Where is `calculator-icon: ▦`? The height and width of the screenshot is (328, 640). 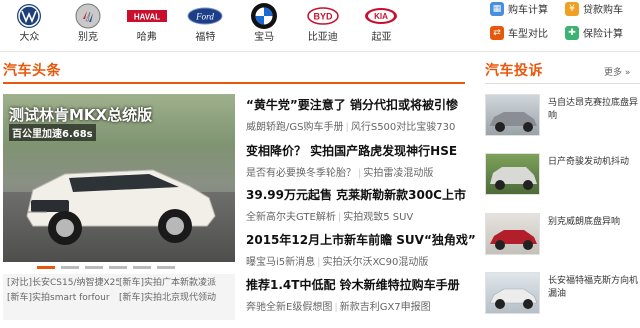 calculator-icon: ▦ is located at coordinates (497, 8).